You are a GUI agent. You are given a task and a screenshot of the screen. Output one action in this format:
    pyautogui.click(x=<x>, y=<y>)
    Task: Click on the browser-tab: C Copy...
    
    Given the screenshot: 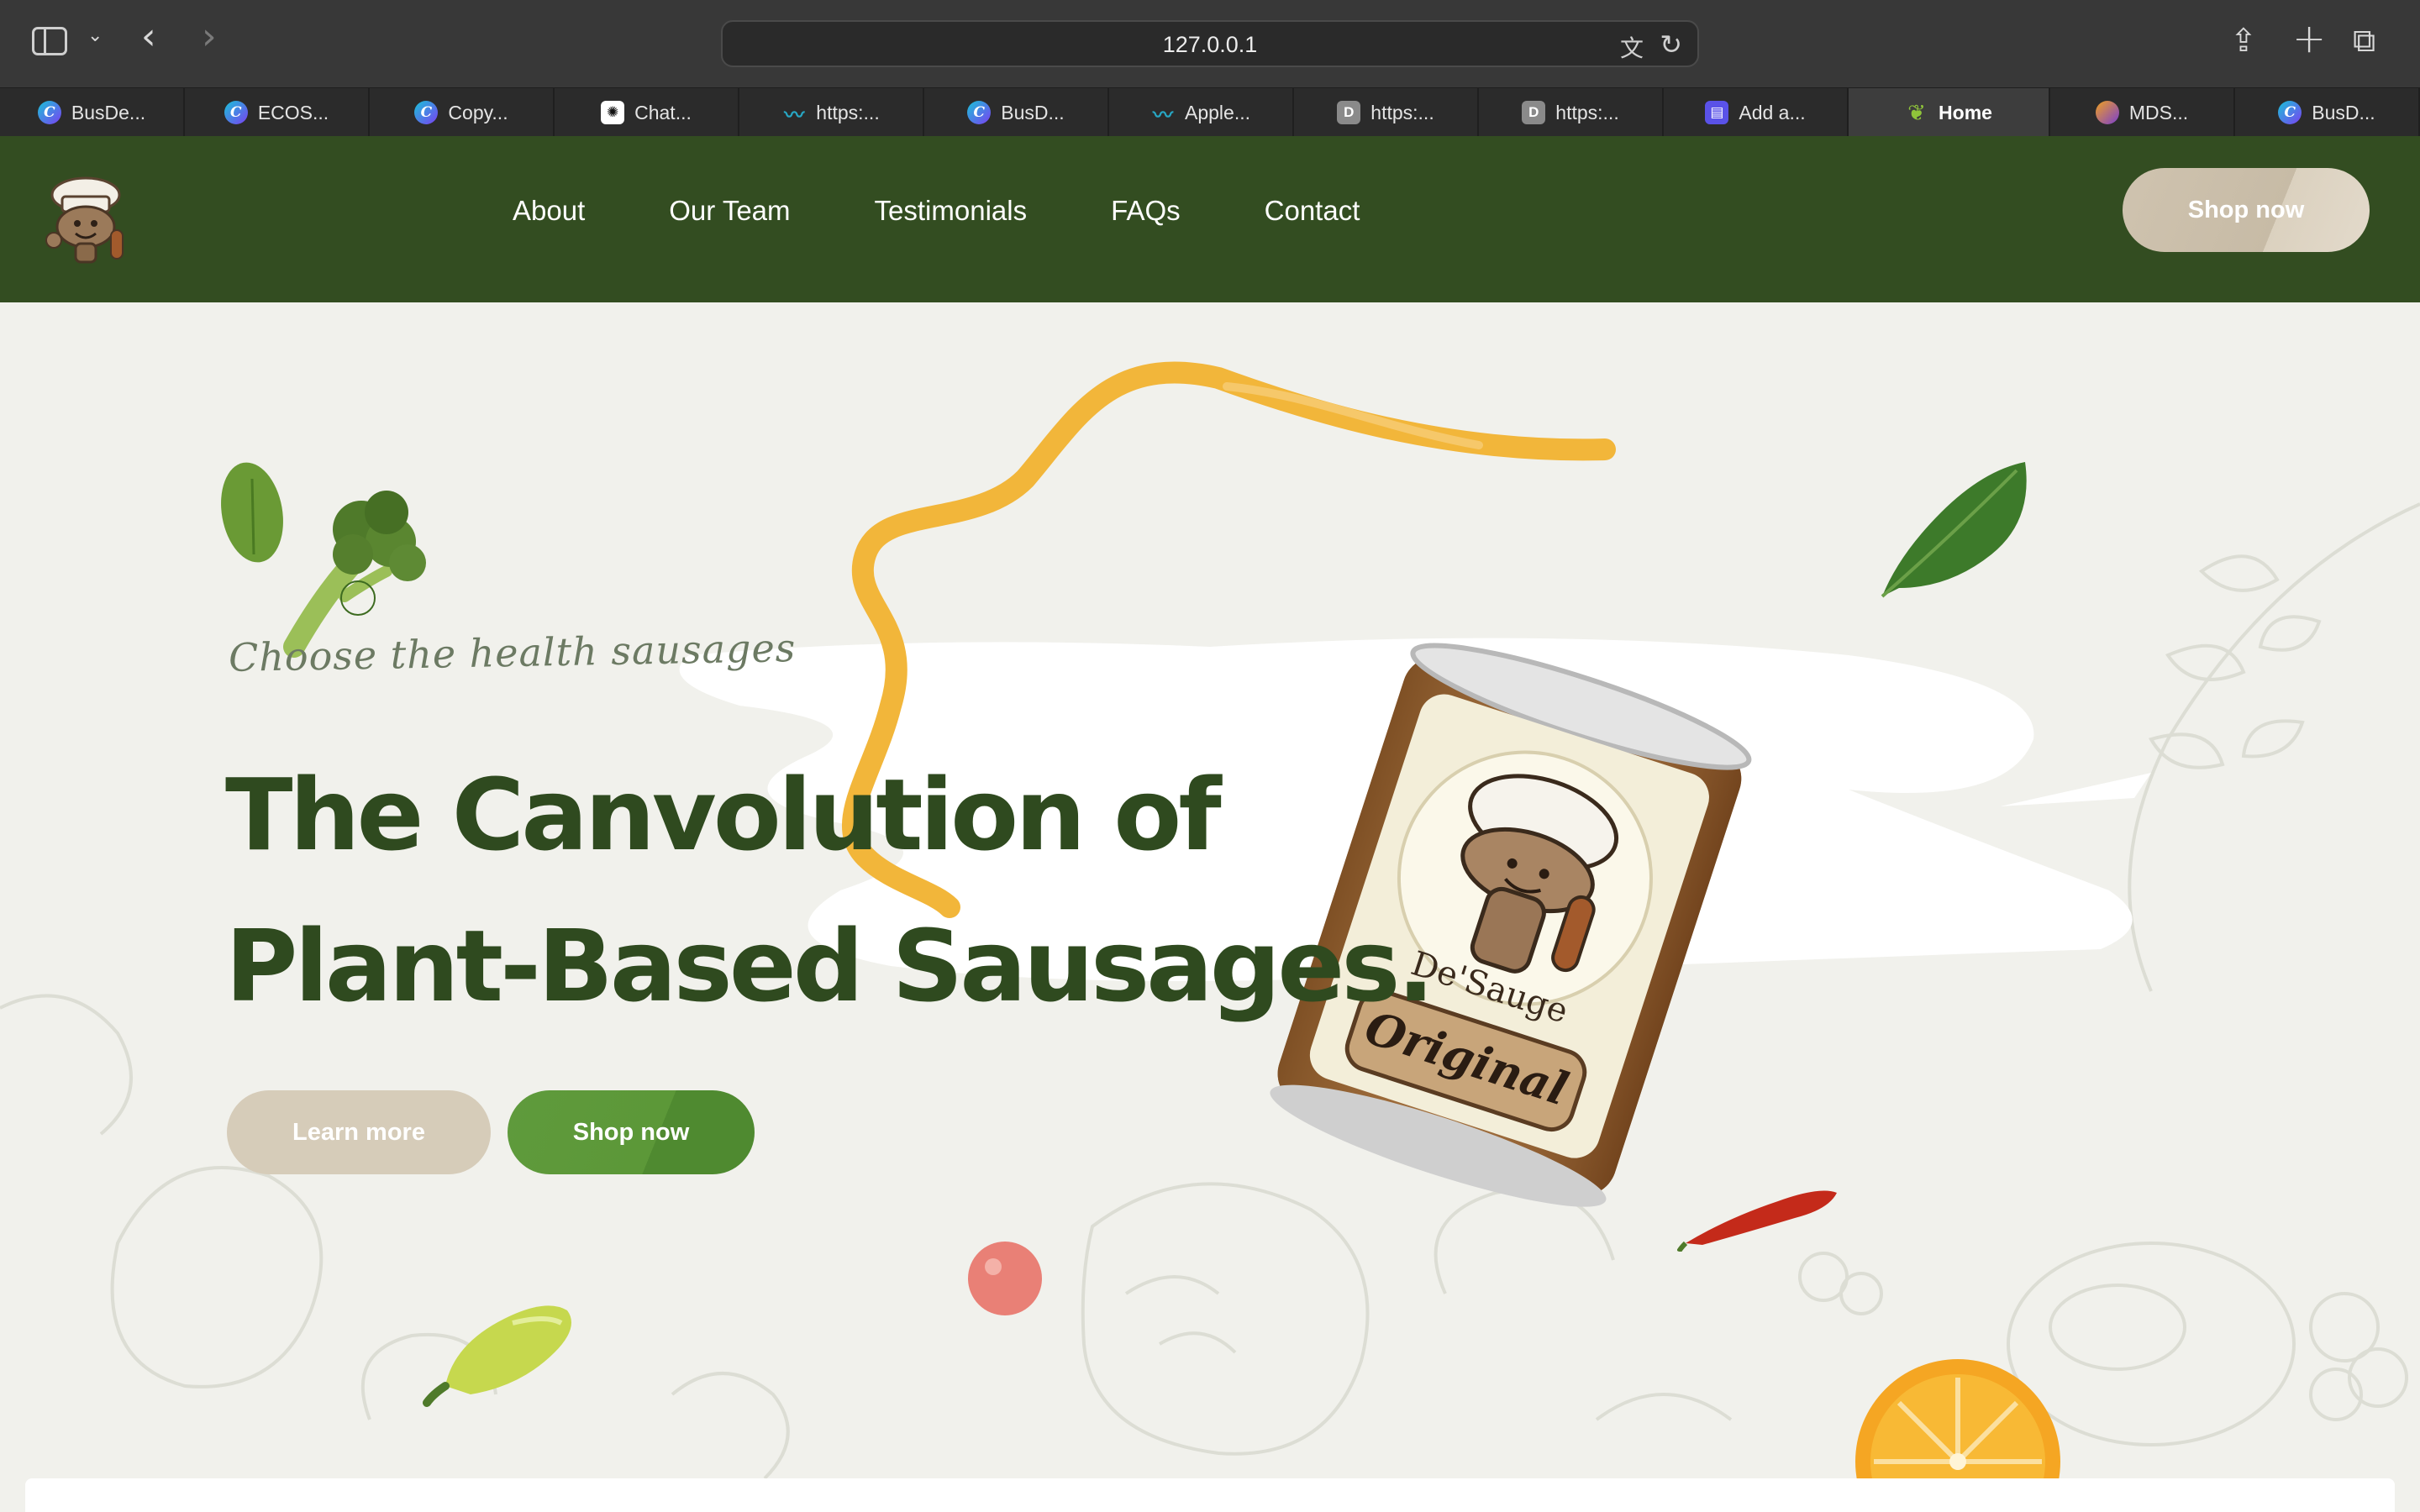 What is the action you would take?
    pyautogui.click(x=463, y=112)
    